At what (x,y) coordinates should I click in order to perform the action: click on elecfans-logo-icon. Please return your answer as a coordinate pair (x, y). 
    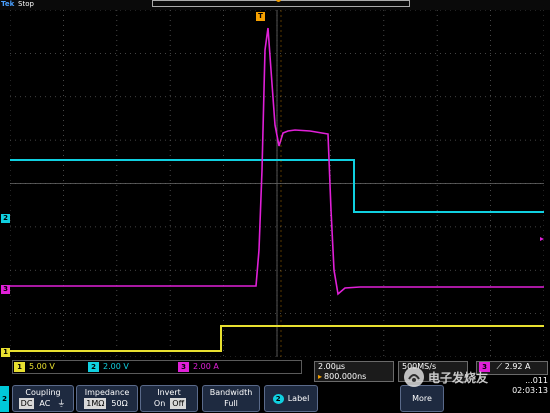
    Looking at the image, I should click on (414, 377).